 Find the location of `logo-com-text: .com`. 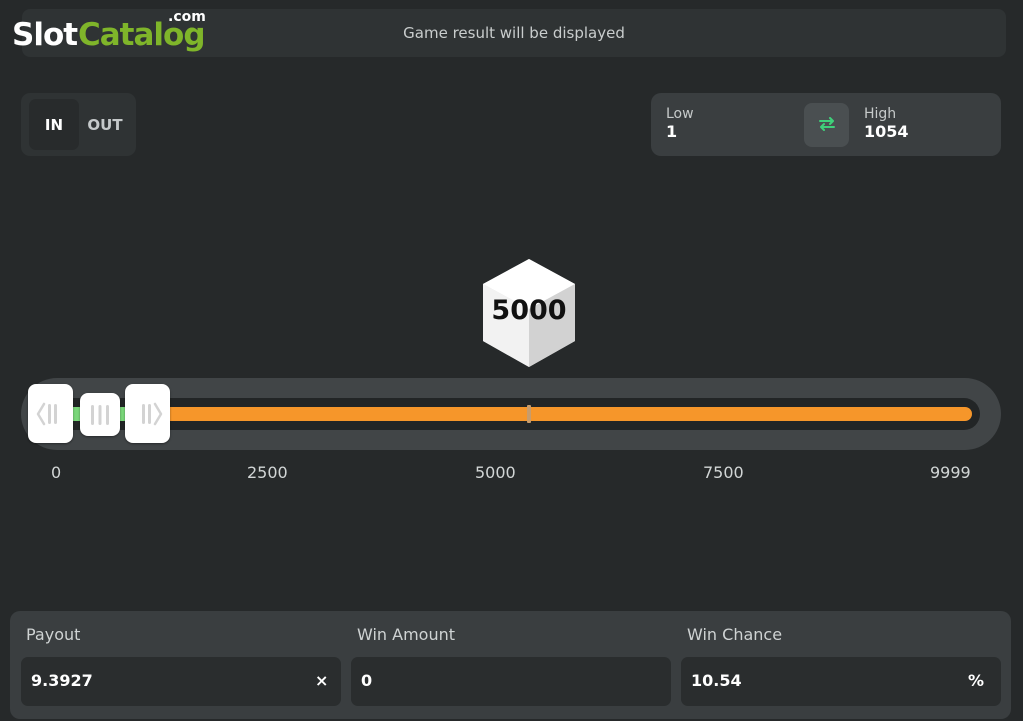

logo-com-text: .com is located at coordinates (187, 17).